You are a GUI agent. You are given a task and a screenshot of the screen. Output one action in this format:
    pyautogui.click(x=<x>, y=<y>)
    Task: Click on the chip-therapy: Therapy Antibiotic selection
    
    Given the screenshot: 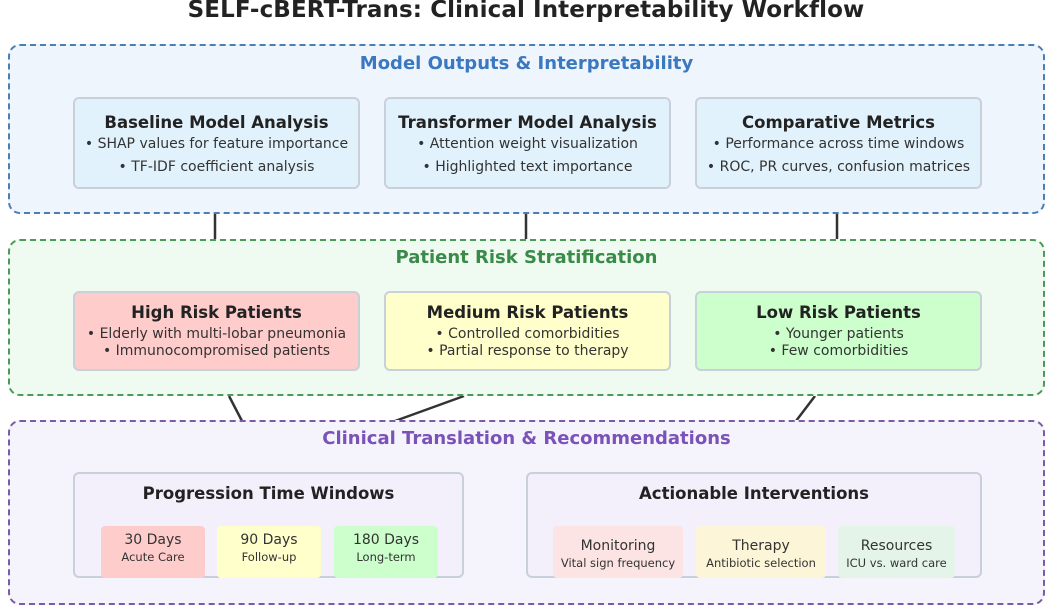 What is the action you would take?
    pyautogui.click(x=761, y=552)
    